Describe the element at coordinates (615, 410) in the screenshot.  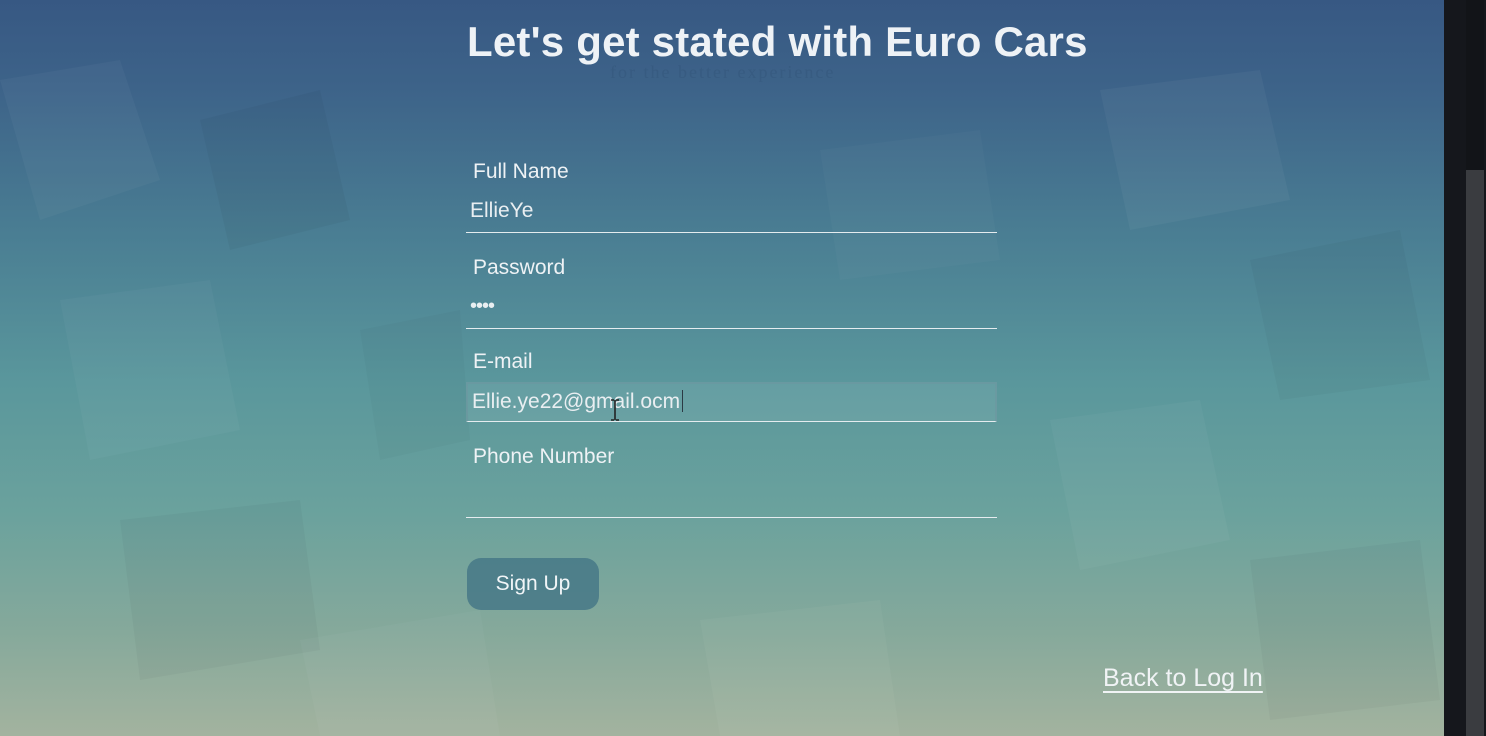
I see `ibeam-cursor-icon` at that location.